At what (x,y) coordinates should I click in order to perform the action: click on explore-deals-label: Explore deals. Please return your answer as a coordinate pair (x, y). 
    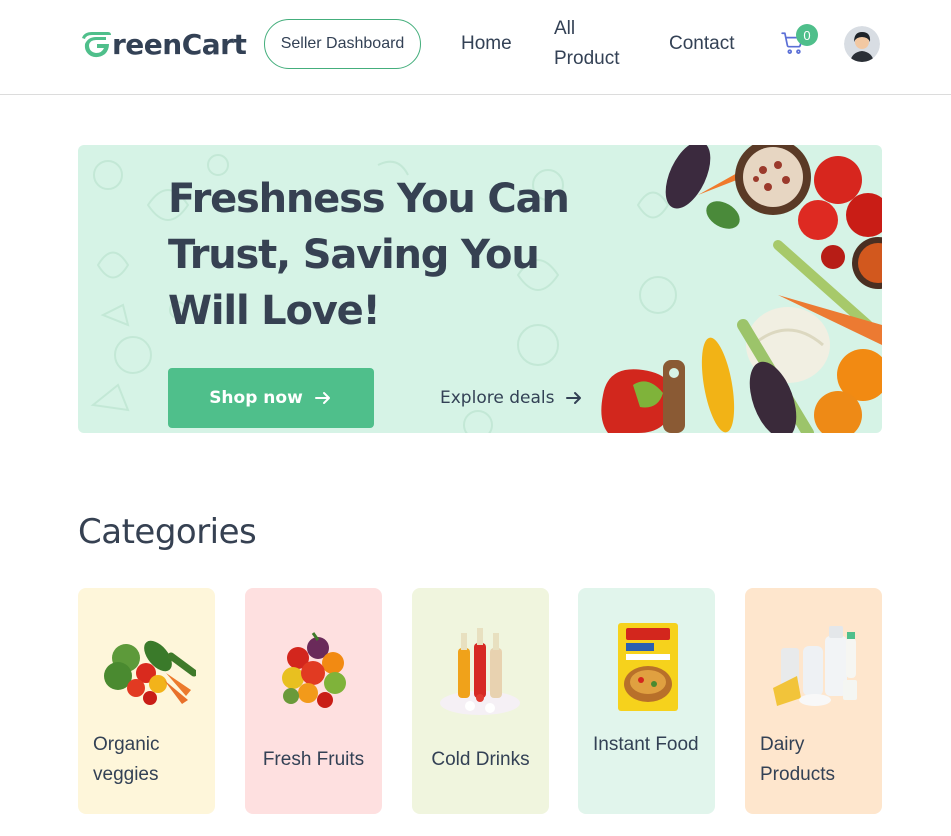
    Looking at the image, I should click on (497, 398).